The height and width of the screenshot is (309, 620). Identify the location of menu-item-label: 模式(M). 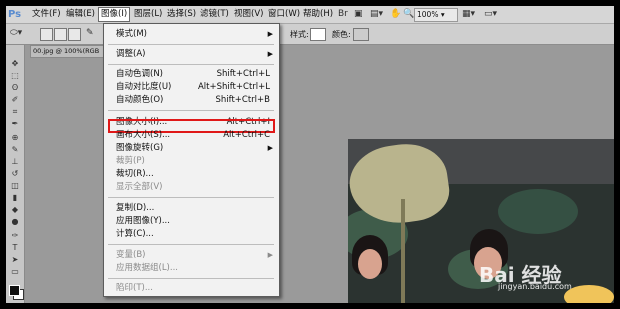
(131, 34).